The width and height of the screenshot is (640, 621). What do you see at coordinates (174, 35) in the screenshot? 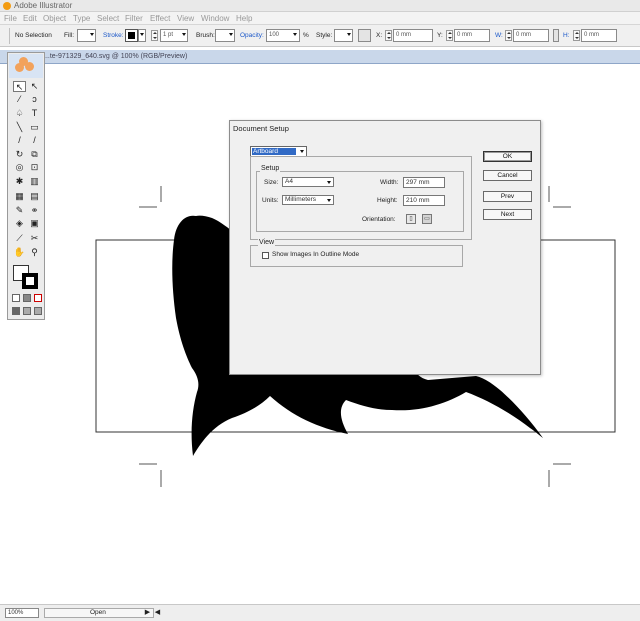
I see `stroke-weight-input: 1 pt` at bounding box center [174, 35].